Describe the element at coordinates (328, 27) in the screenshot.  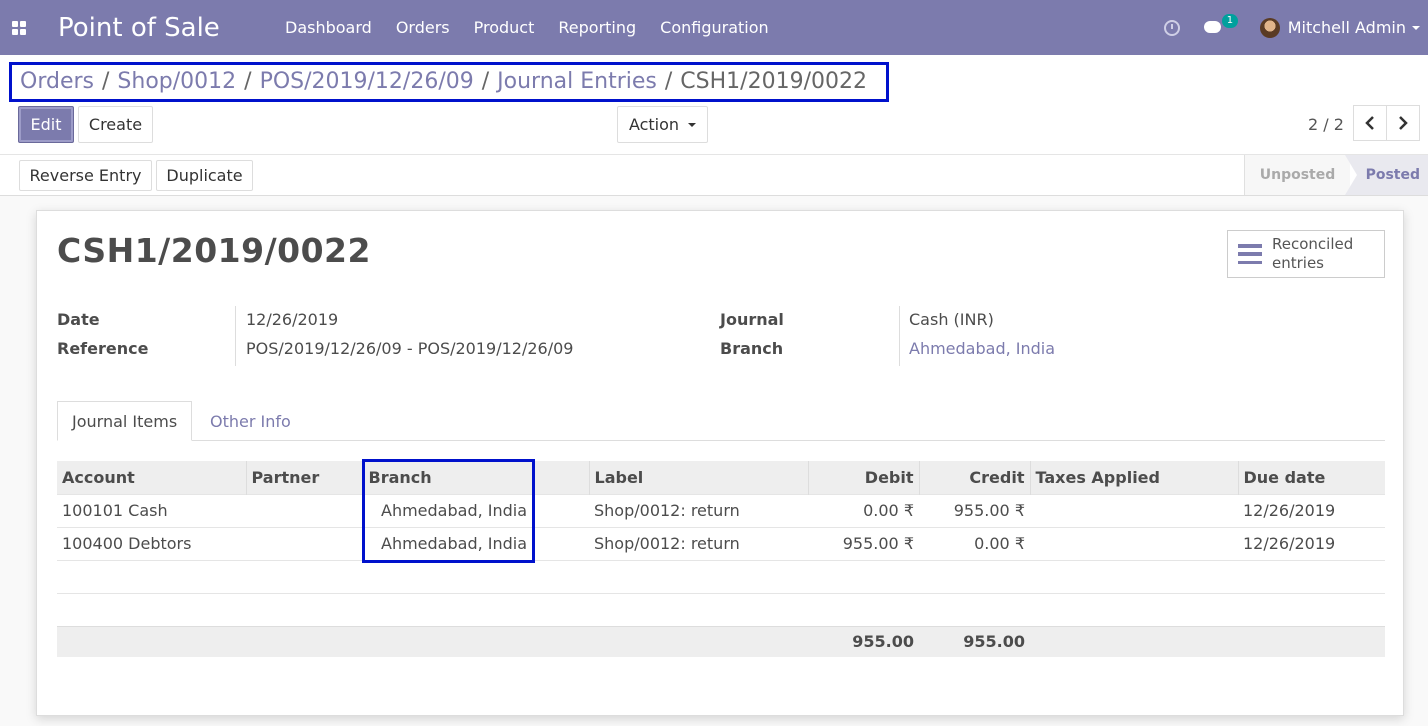
I see `menu-dashboard: Dashboard` at that location.